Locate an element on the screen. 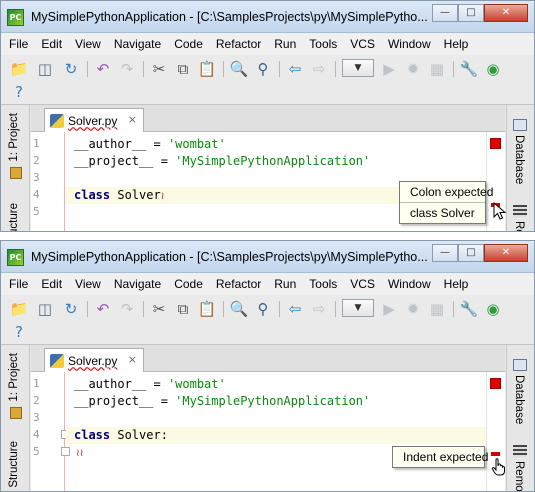 The height and width of the screenshot is (492, 535). window-controls: — □ ✕ is located at coordinates (480, 253).